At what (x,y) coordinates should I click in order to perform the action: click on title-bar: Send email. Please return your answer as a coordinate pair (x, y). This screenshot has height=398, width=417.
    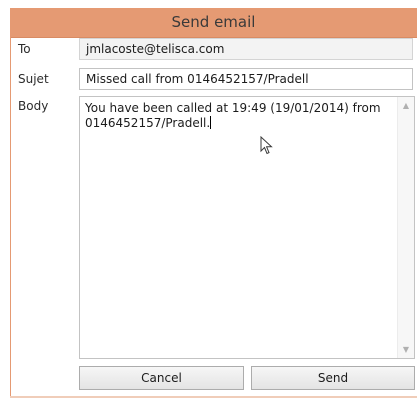
    Looking at the image, I should click on (213, 23).